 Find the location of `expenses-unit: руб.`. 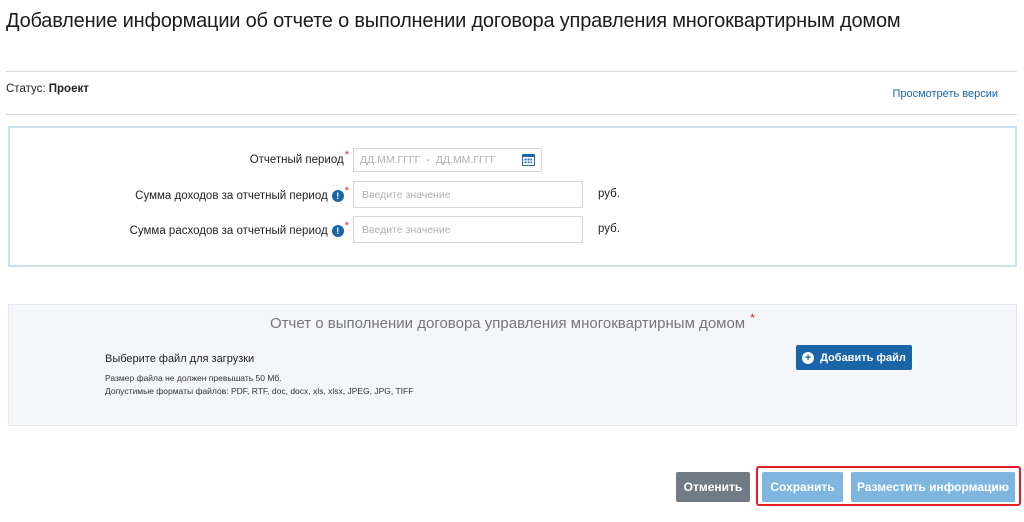

expenses-unit: руб. is located at coordinates (609, 229).